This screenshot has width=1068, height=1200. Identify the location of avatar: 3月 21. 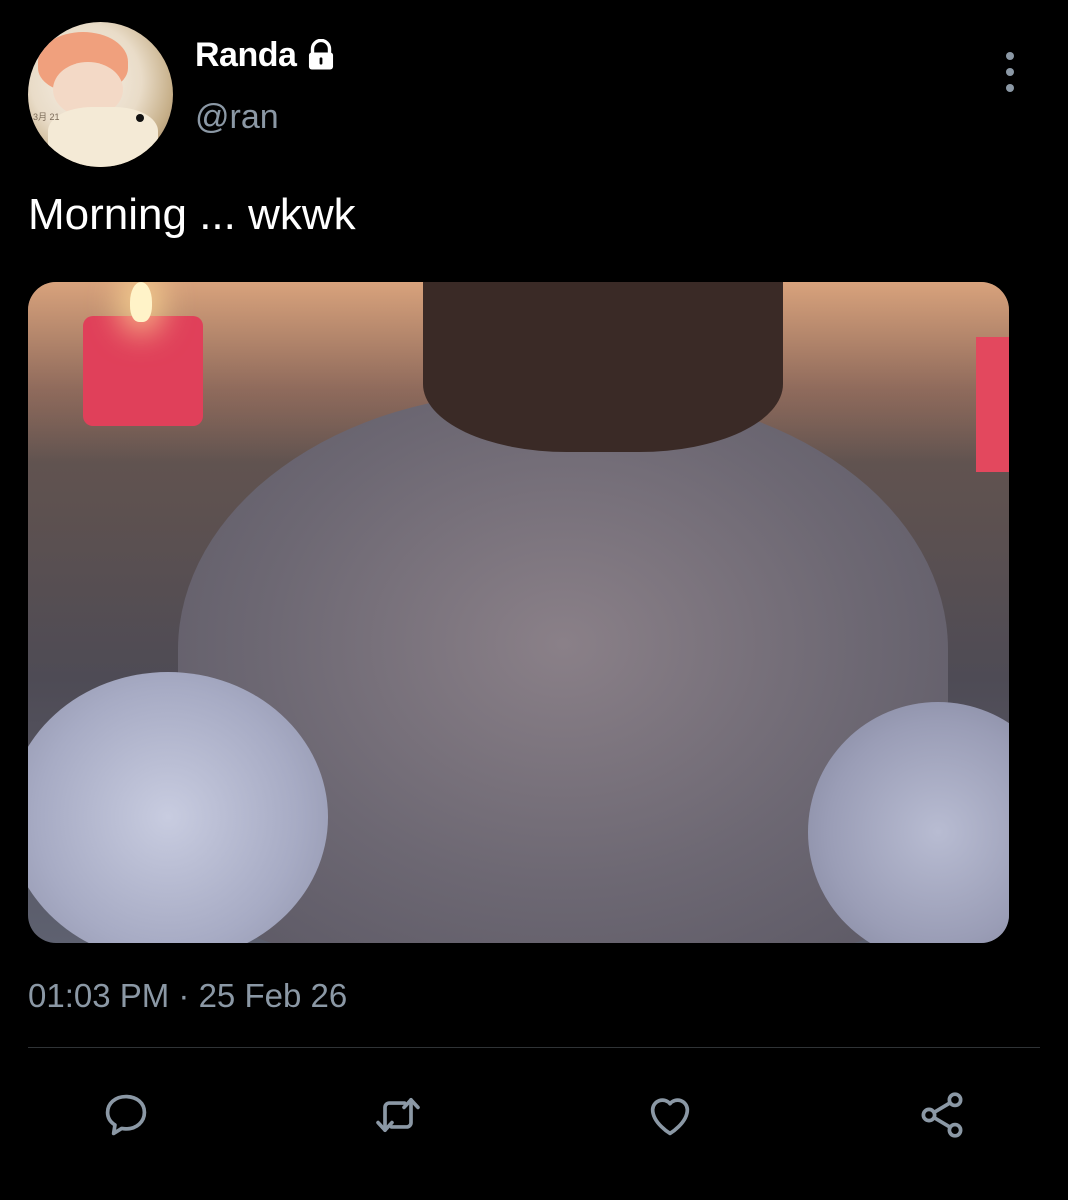
(100, 94).